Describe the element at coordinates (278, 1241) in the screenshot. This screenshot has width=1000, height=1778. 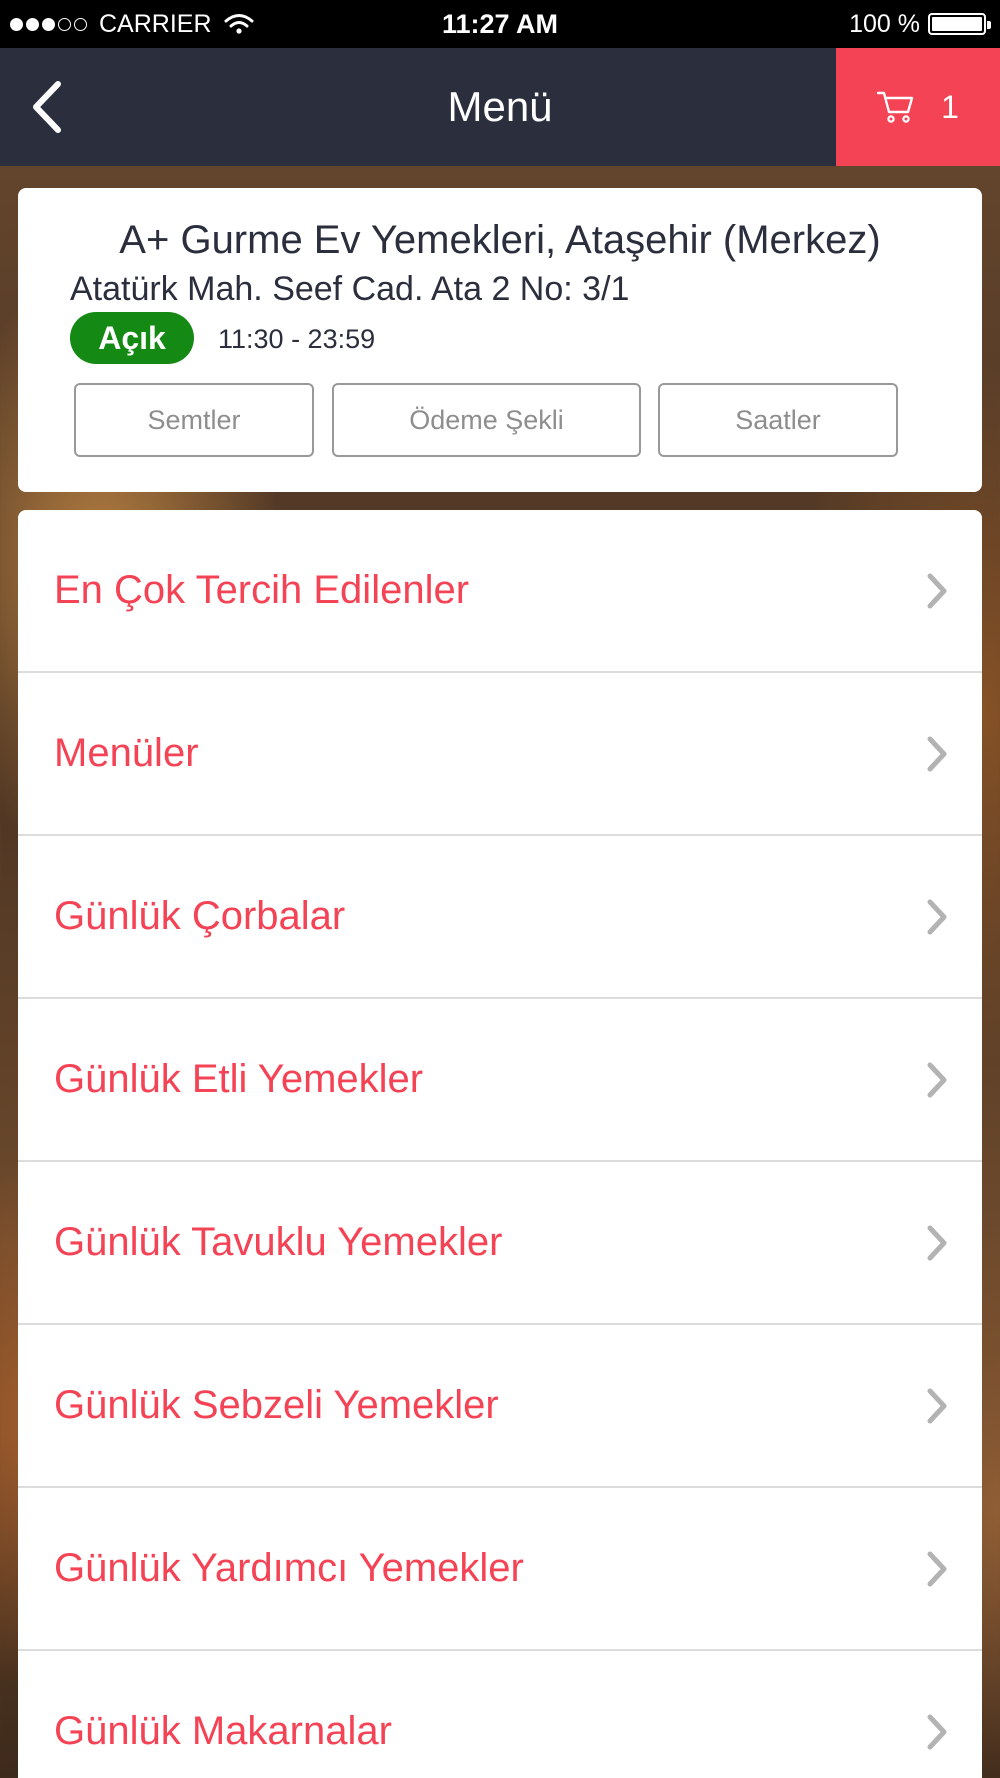
I see `menu-category-label: Günlük Tavuklu Yemekler` at that location.